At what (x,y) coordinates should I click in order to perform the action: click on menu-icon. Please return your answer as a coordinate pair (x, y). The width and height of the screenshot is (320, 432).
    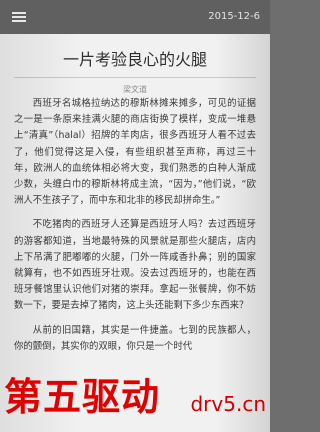
    Looking at the image, I should click on (19, 17).